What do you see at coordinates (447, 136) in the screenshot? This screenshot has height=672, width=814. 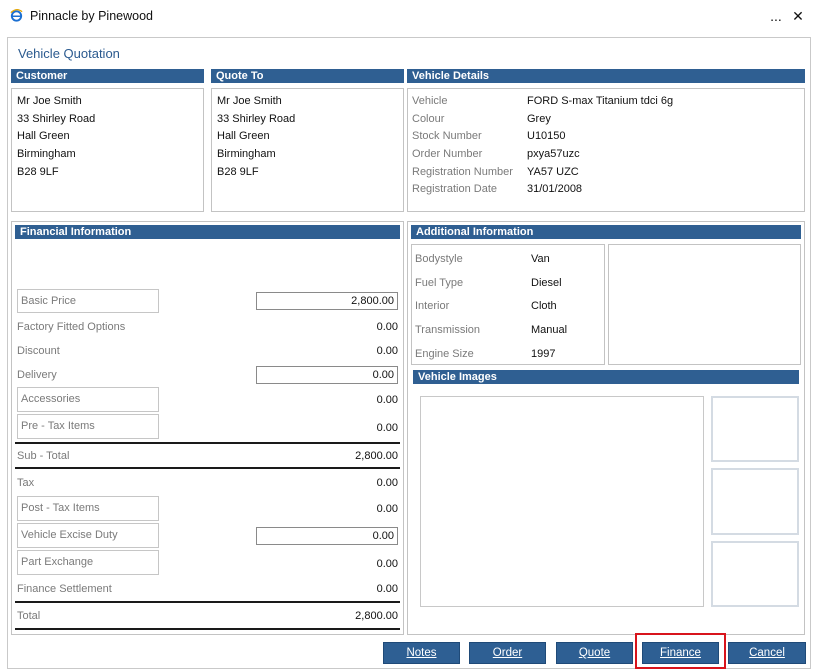 I see `stock-number-label: Stock Number` at bounding box center [447, 136].